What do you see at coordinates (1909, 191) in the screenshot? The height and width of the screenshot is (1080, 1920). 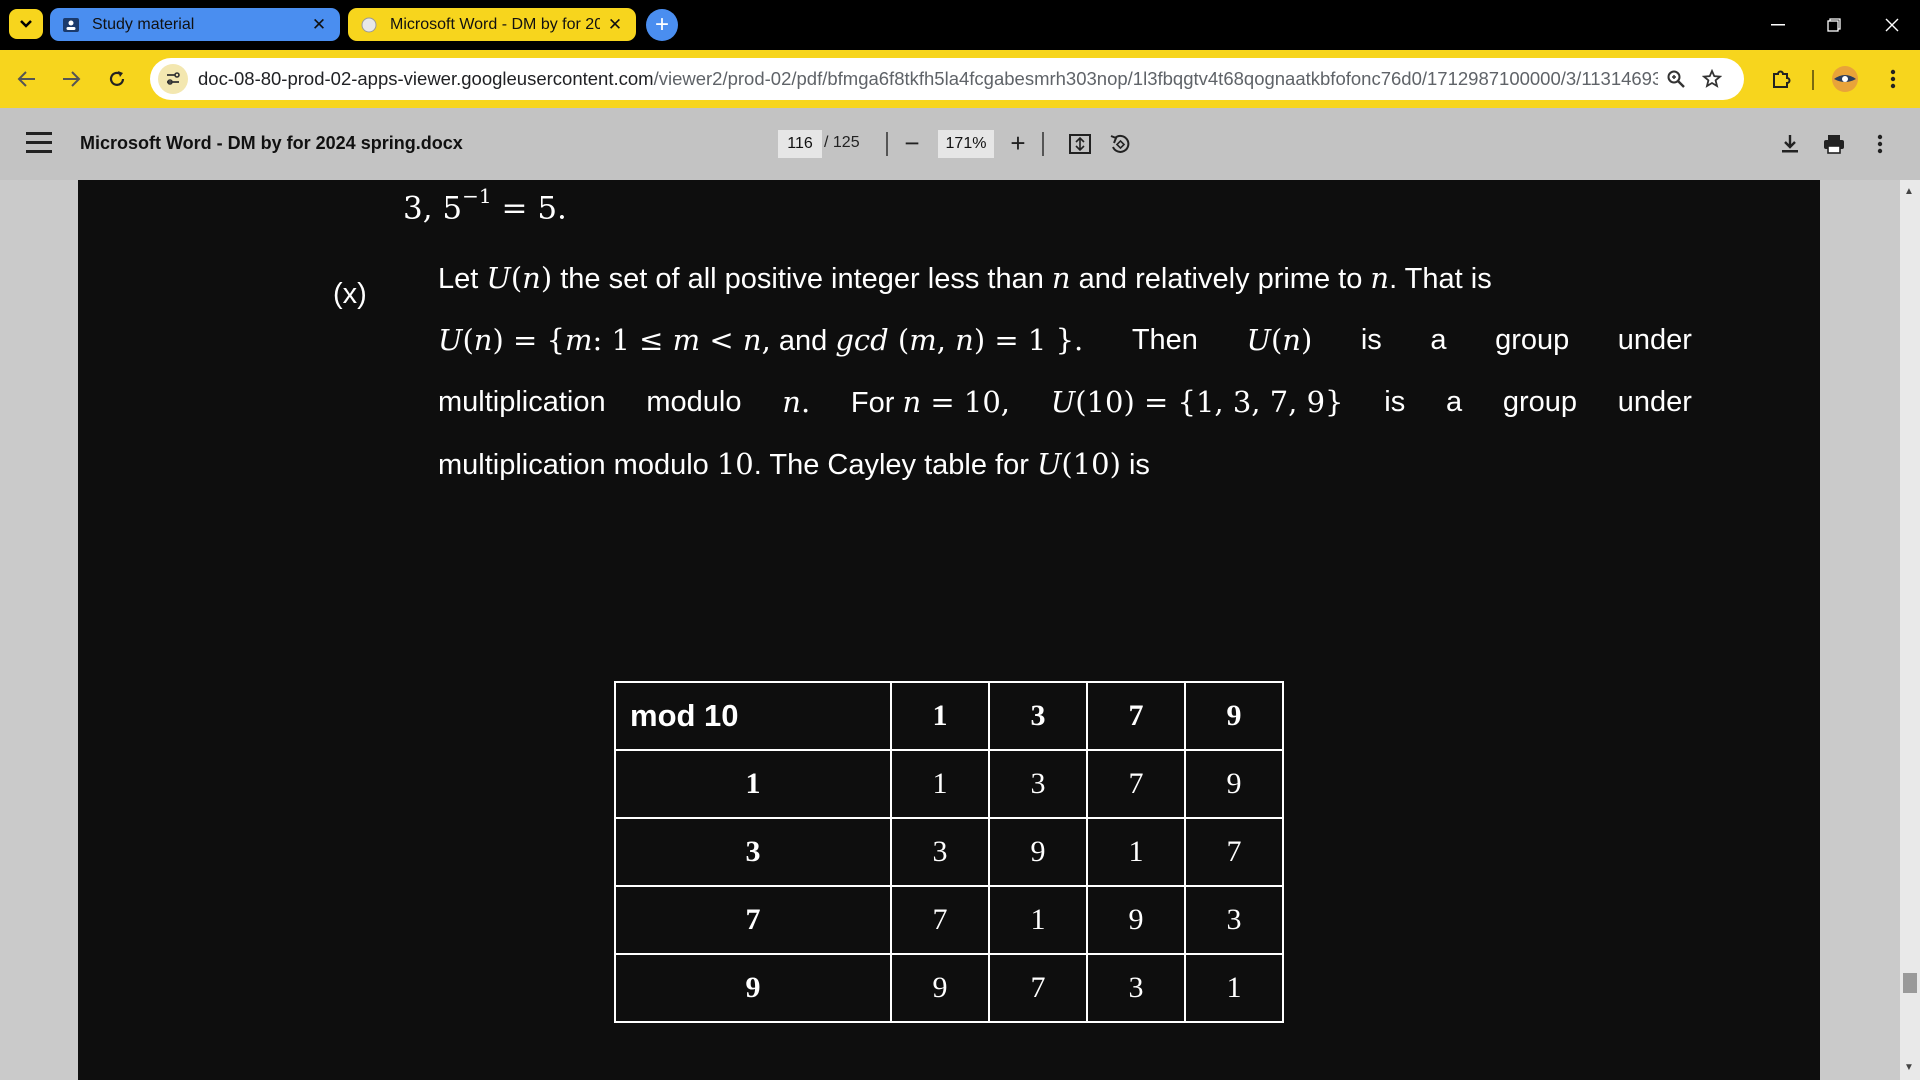 I see `scroll-up-arrow-icon: ▲` at bounding box center [1909, 191].